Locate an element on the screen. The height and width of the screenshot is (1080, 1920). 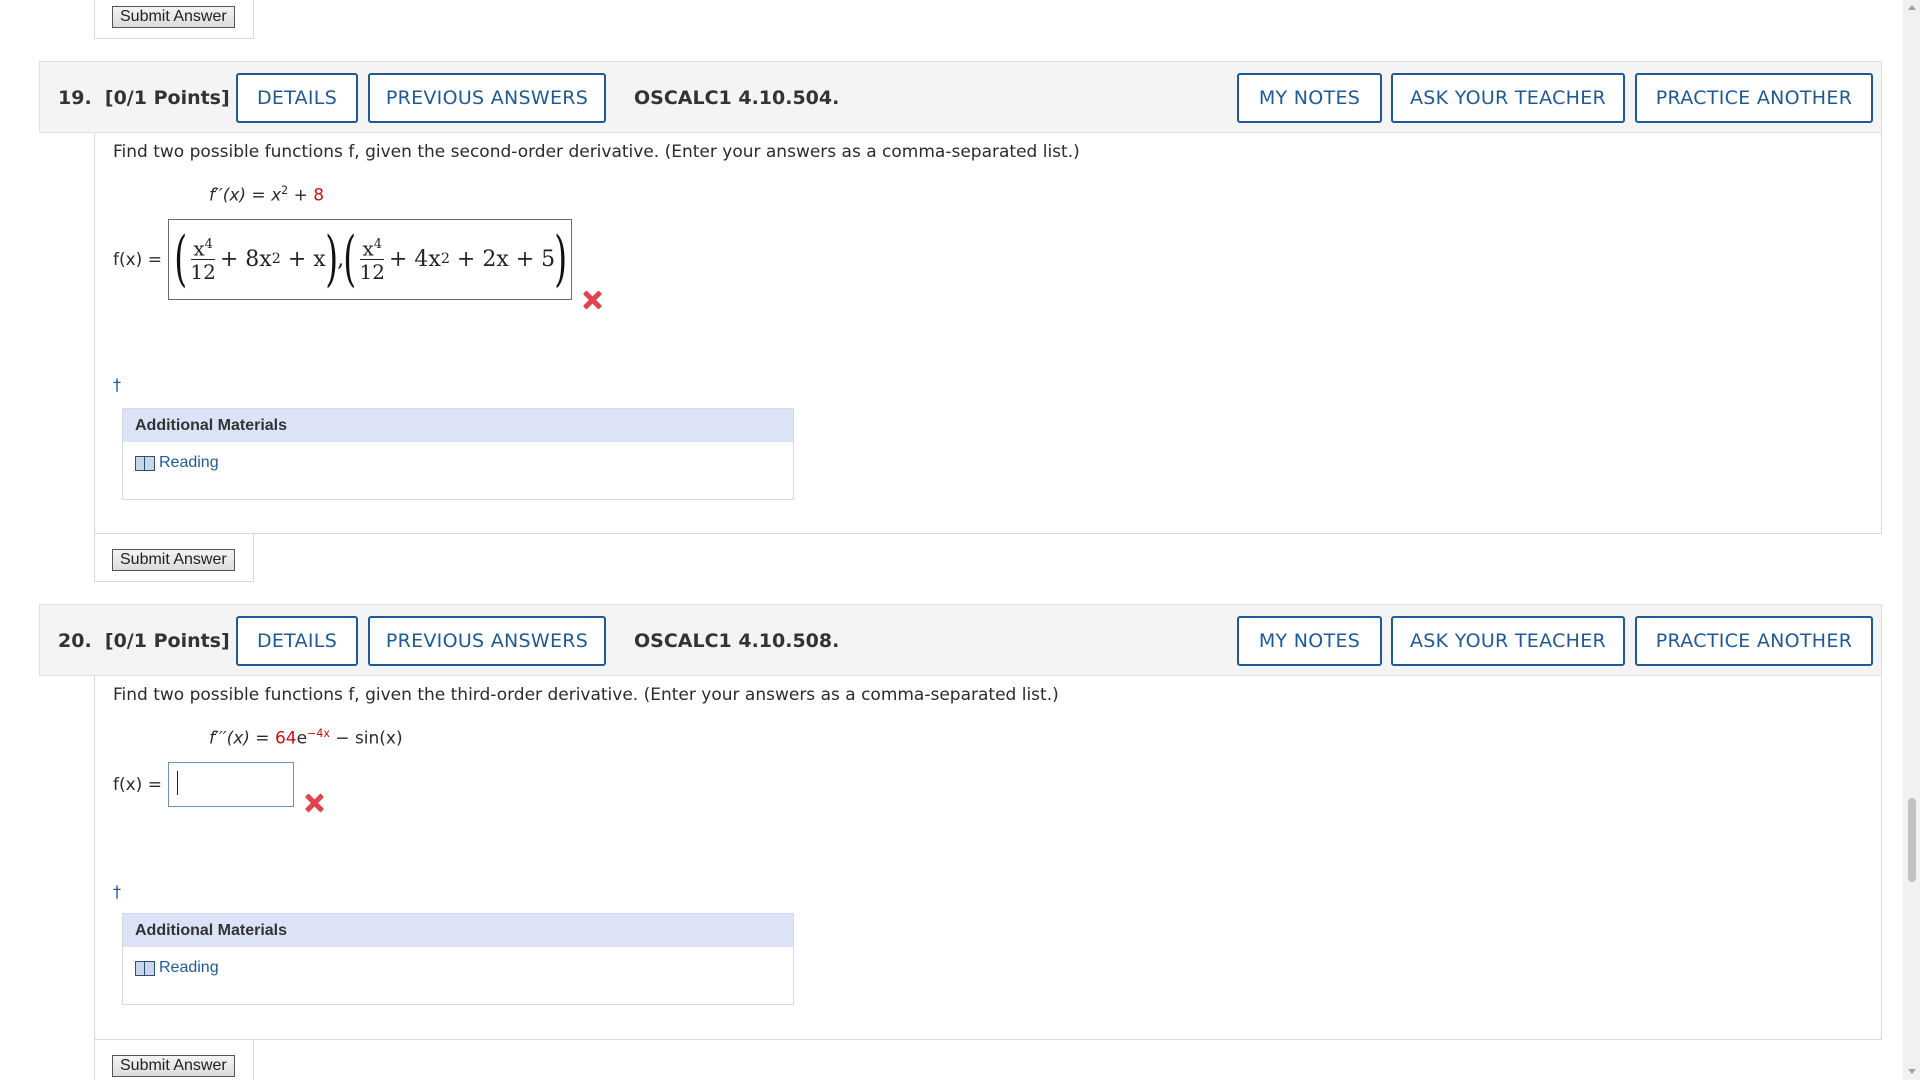
term: + 2x + 5 is located at coordinates (506, 259).